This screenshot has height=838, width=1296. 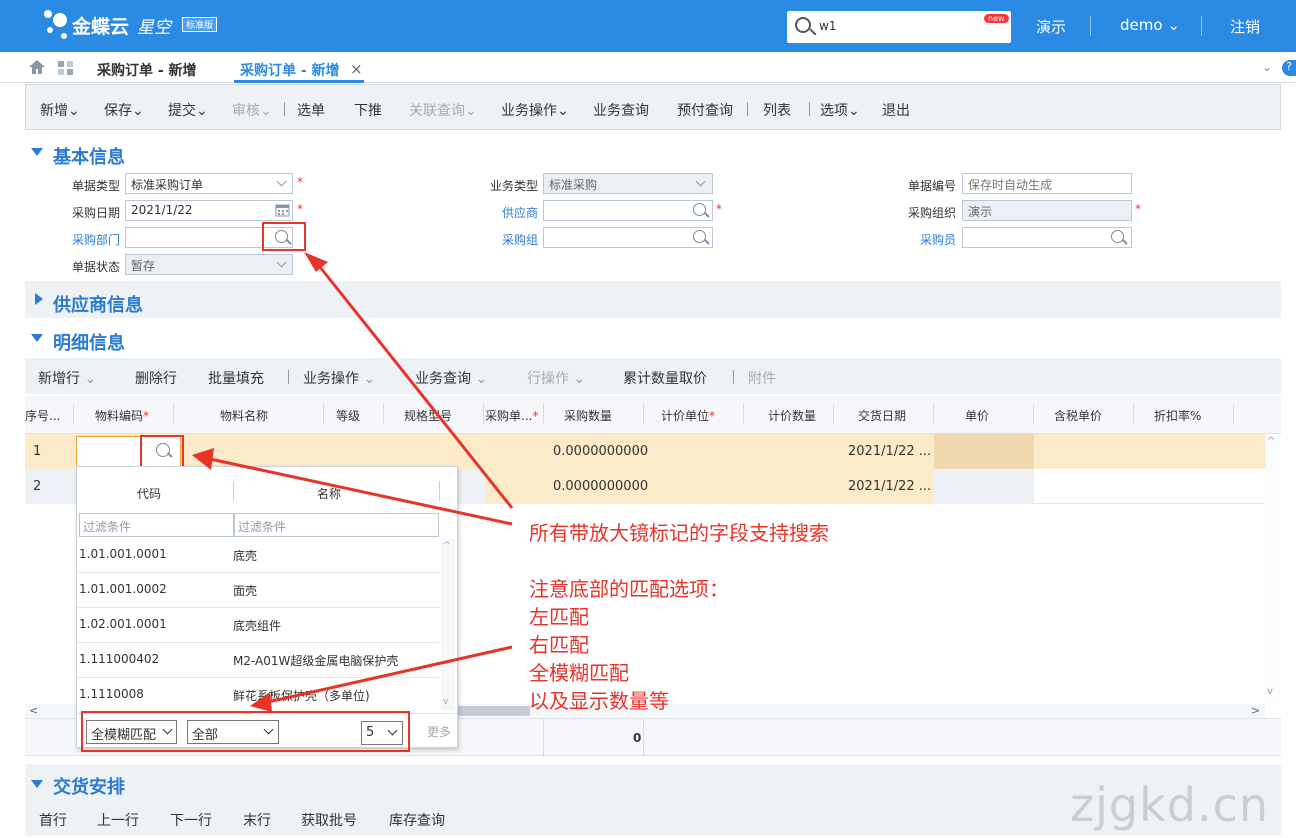 I want to click on lookup-item-name: 底壳, so click(x=245, y=555).